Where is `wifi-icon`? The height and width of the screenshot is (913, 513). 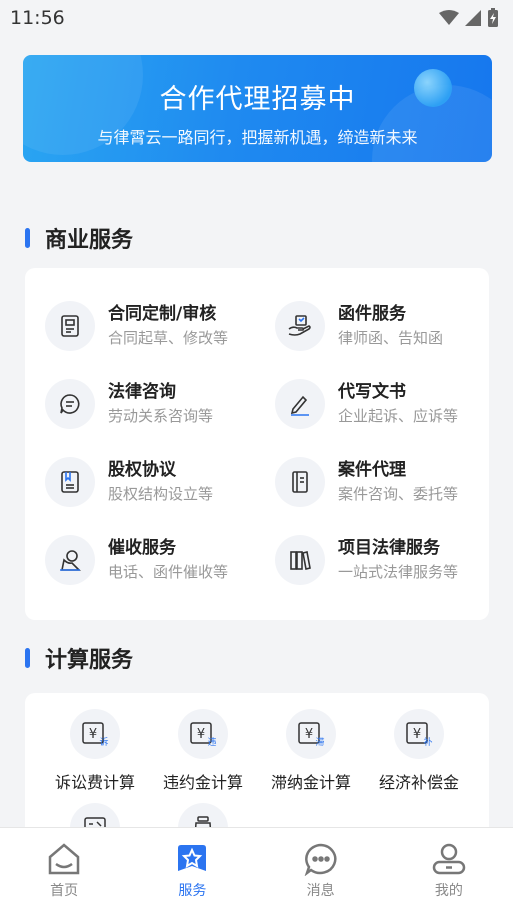
wifi-icon is located at coordinates (449, 17).